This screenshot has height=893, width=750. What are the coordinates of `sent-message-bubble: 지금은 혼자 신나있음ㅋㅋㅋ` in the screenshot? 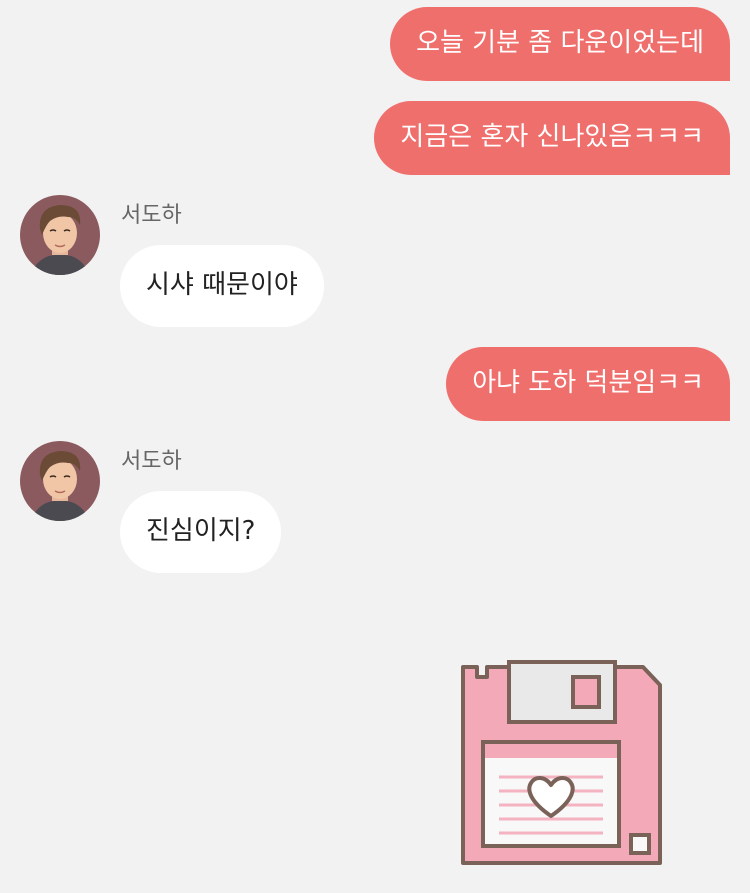 It's located at (552, 138).